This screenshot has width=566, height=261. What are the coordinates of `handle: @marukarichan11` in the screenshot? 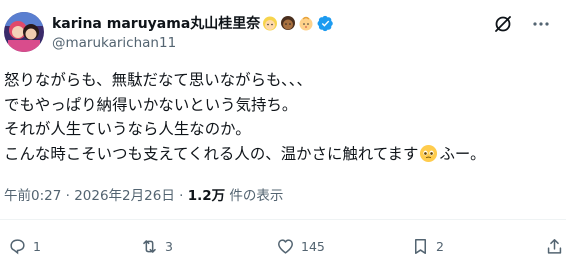 It's located at (193, 43).